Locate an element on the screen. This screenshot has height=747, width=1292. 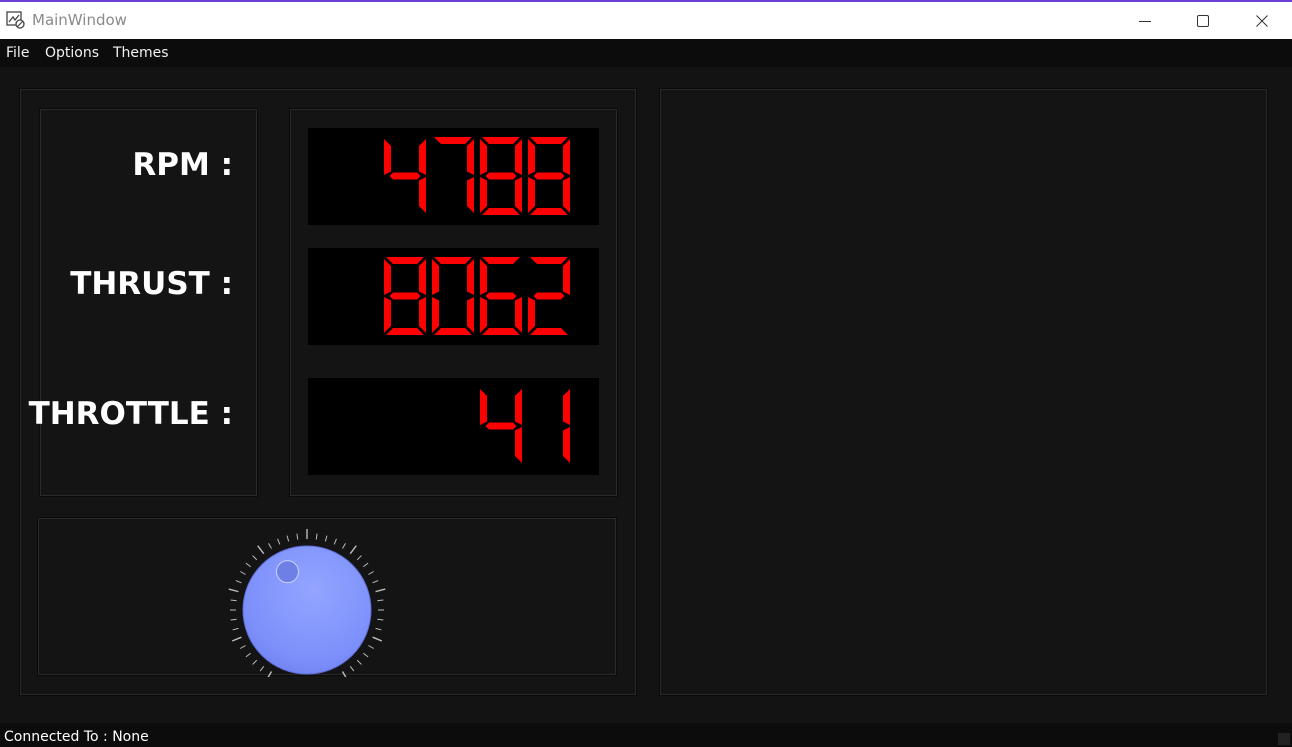
dial-frame is located at coordinates (327, 599).